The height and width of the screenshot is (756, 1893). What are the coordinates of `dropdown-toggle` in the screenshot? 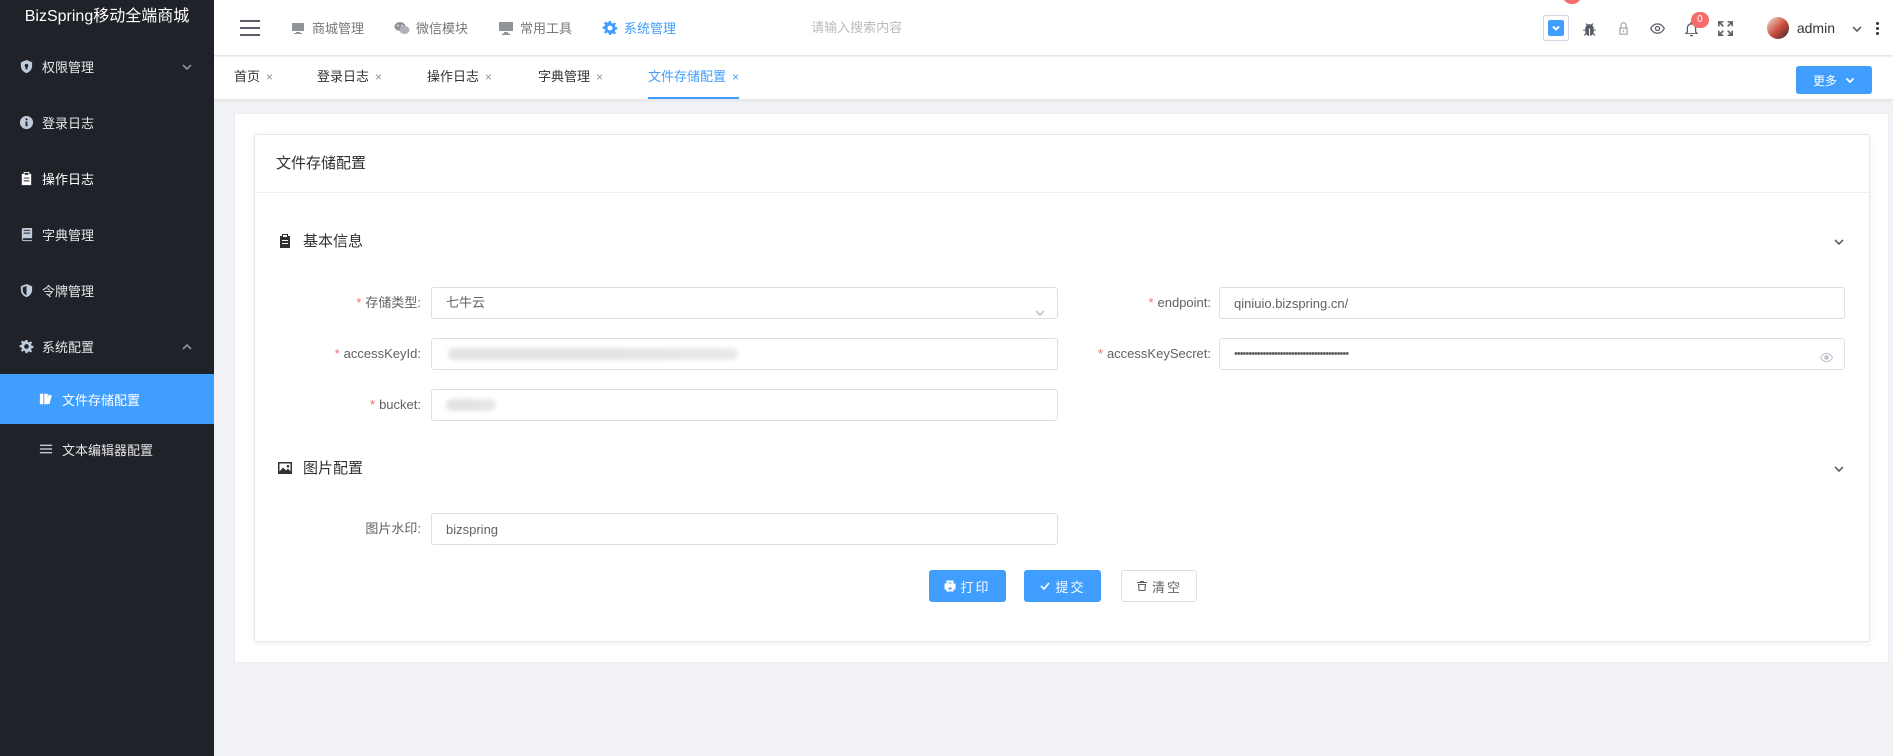 It's located at (1555, 28).